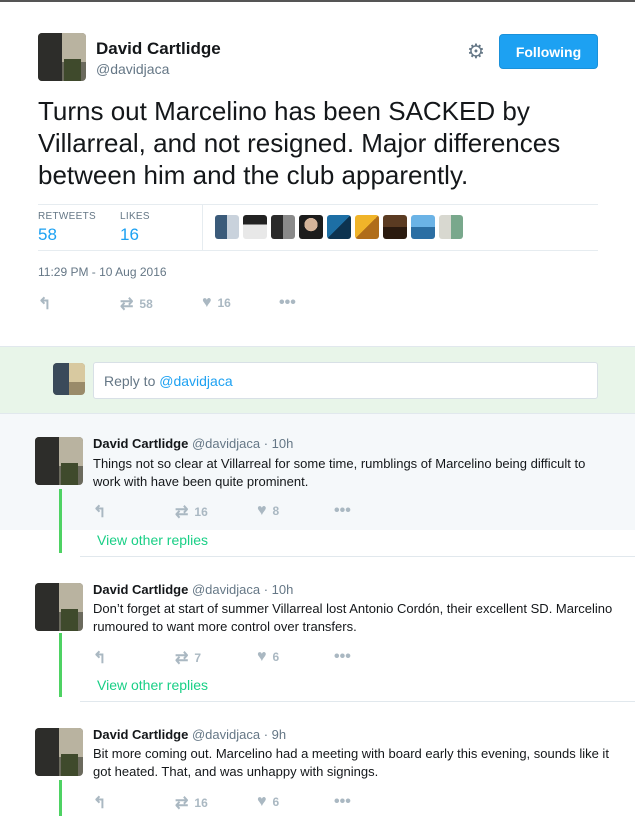 The image size is (635, 816). Describe the element at coordinates (158, 49) in the screenshot. I see `author-name: David Cartlidge` at that location.